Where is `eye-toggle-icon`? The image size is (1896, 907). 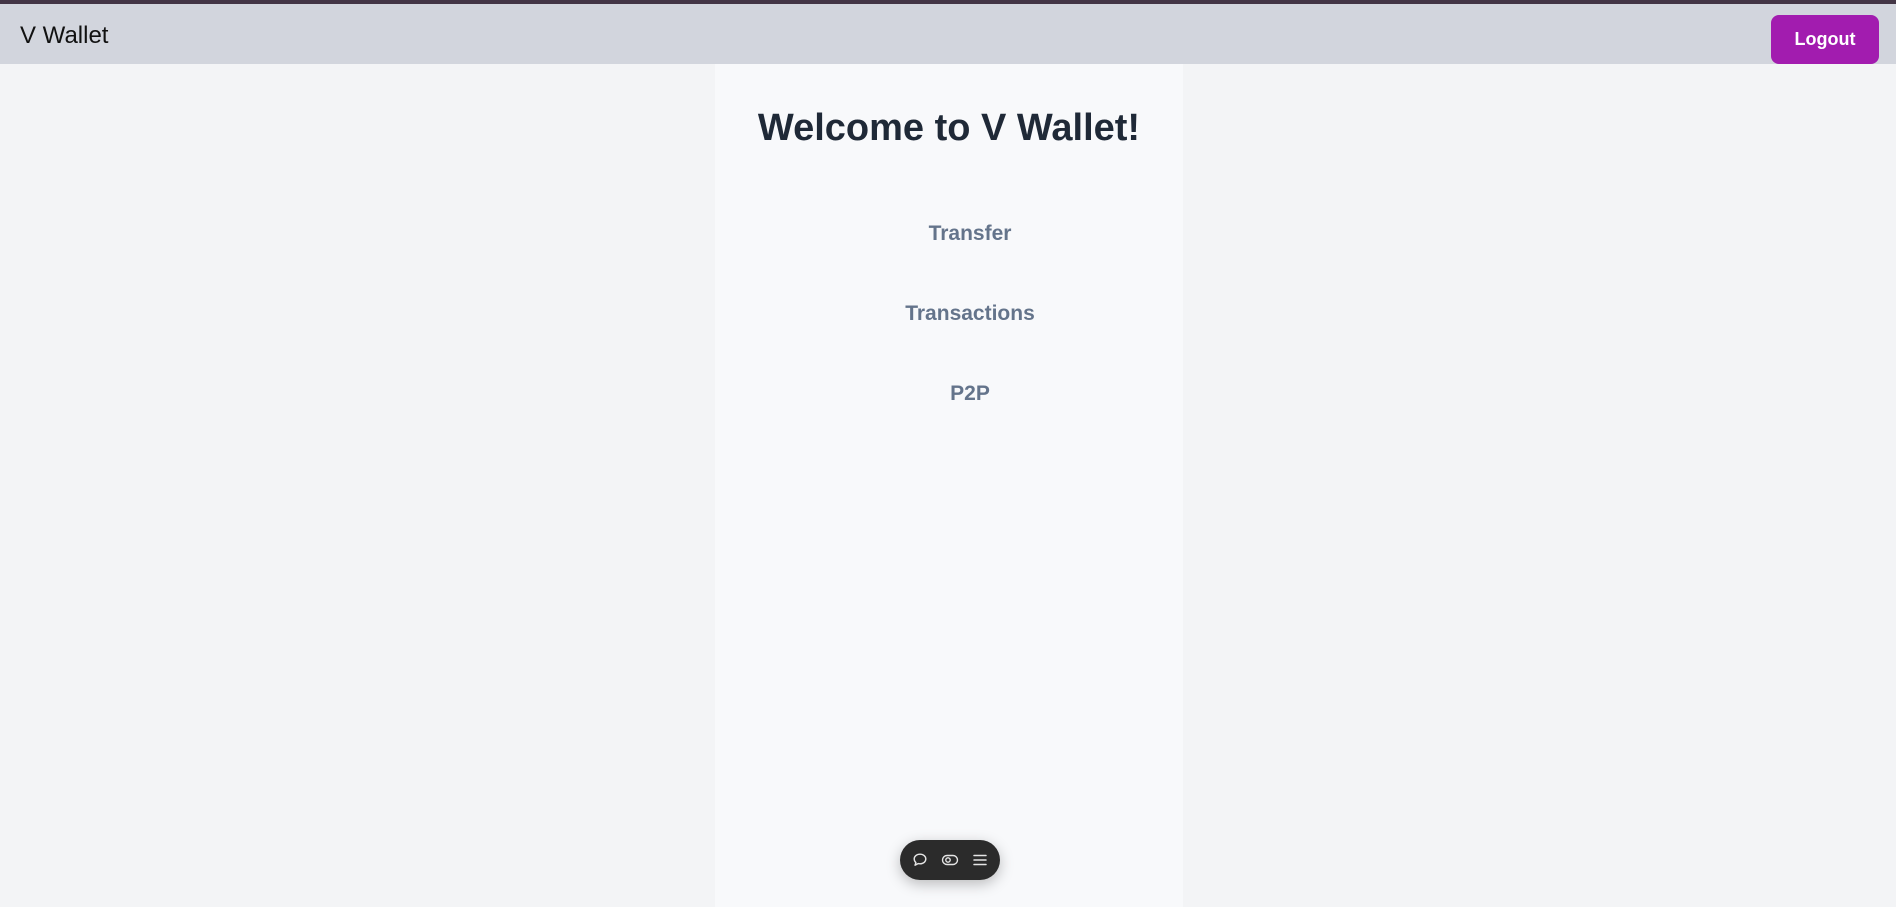 eye-toggle-icon is located at coordinates (950, 860).